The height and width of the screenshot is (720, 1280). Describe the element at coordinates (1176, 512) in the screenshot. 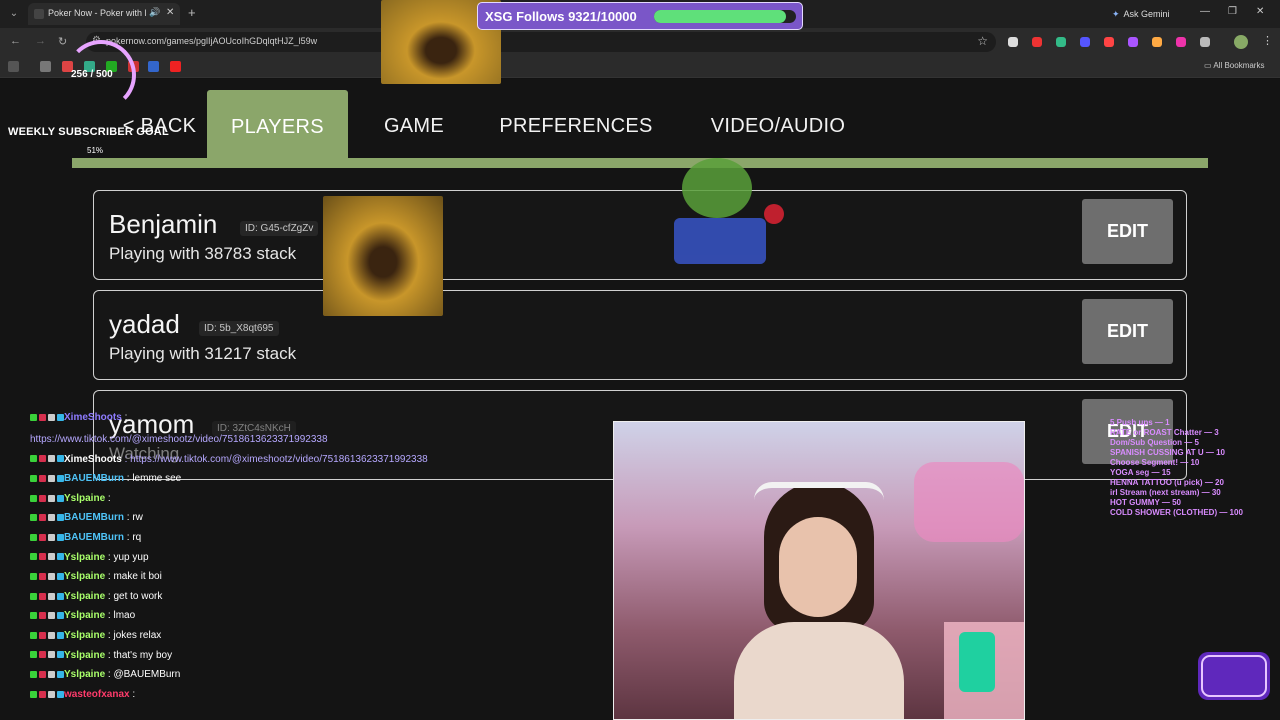

I see `redeem-item: COLD SHOWER (CLOTHED) — 100` at that location.